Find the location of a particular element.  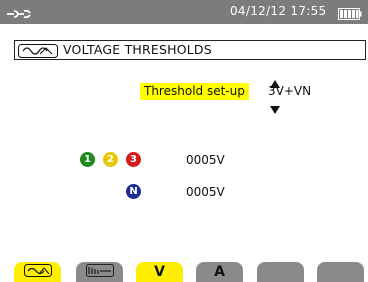

page-title-box: VOLTAGE THRESHOLDS is located at coordinates (190, 50).